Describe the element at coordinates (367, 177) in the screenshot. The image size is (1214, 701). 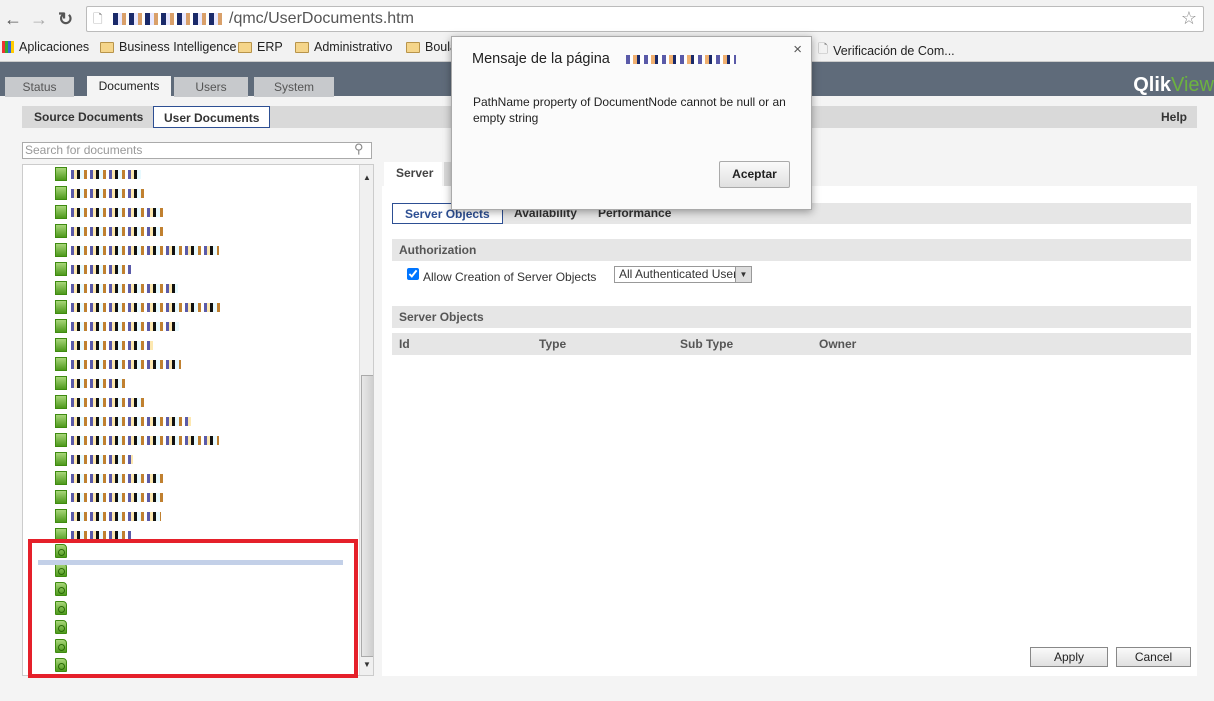
I see `scroll-up-icon: ▲` at that location.